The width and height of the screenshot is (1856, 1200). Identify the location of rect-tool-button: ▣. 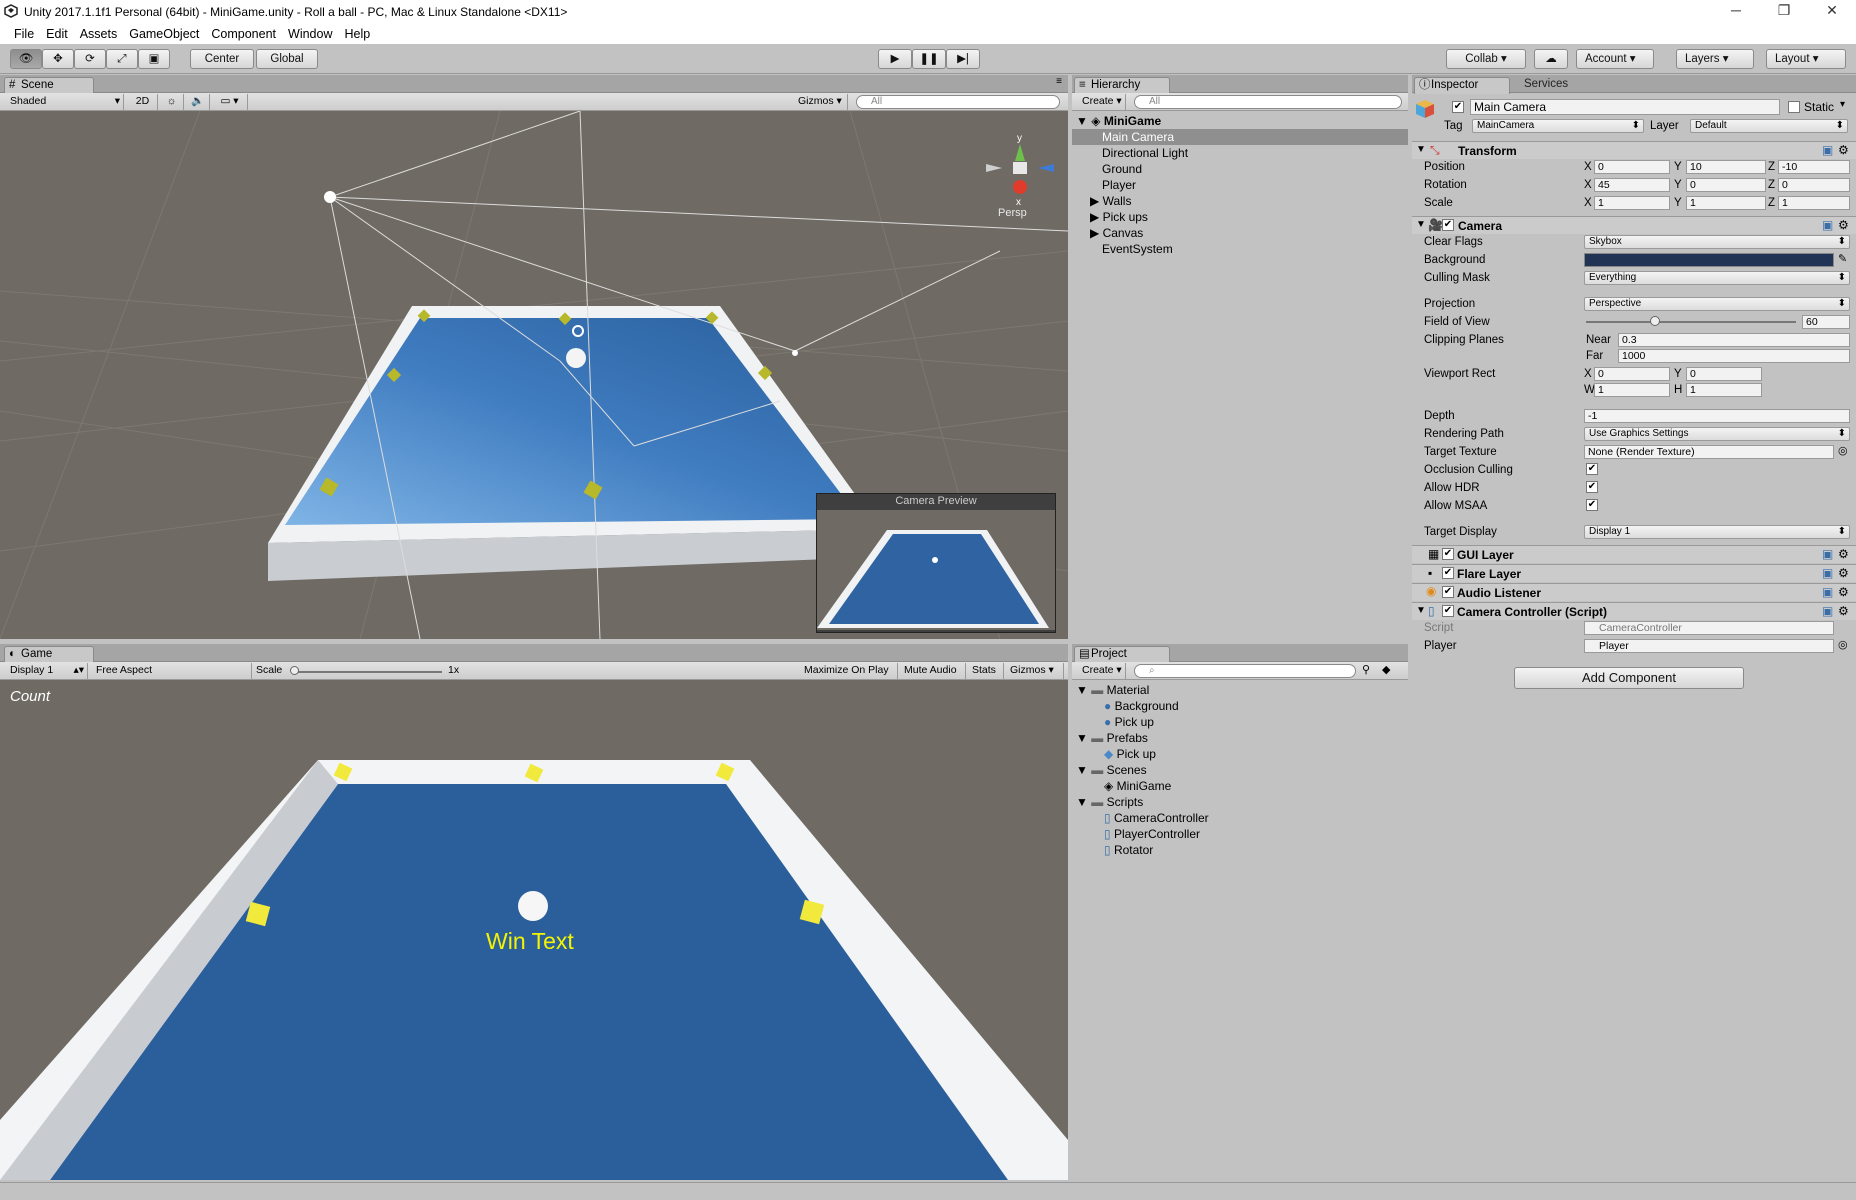
(154, 59).